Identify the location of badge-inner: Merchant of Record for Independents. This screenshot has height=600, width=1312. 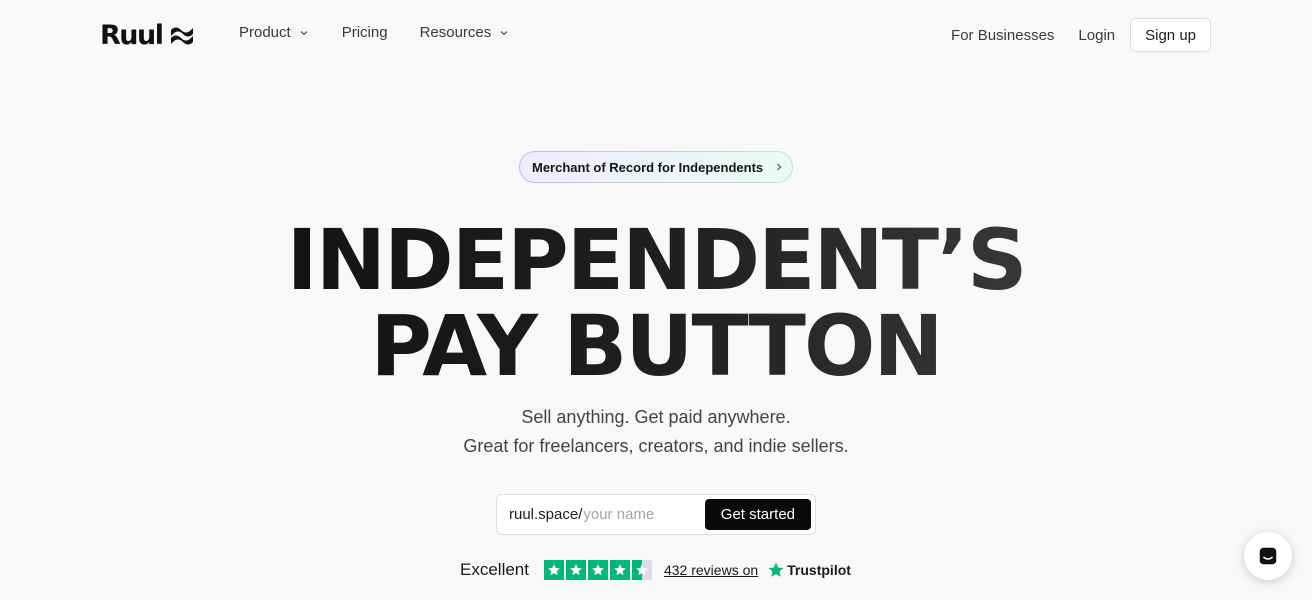
(656, 167).